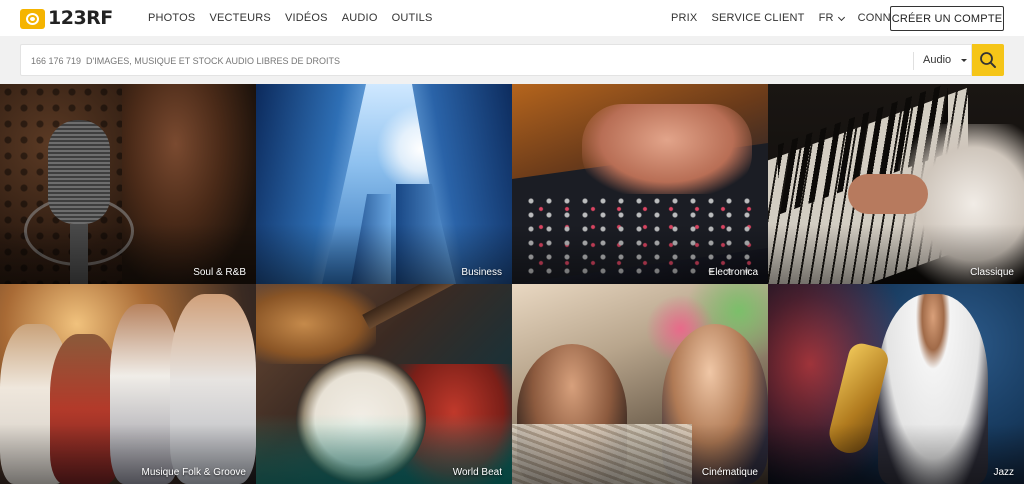 The height and width of the screenshot is (484, 1024). I want to click on genre-label: Classique, so click(992, 272).